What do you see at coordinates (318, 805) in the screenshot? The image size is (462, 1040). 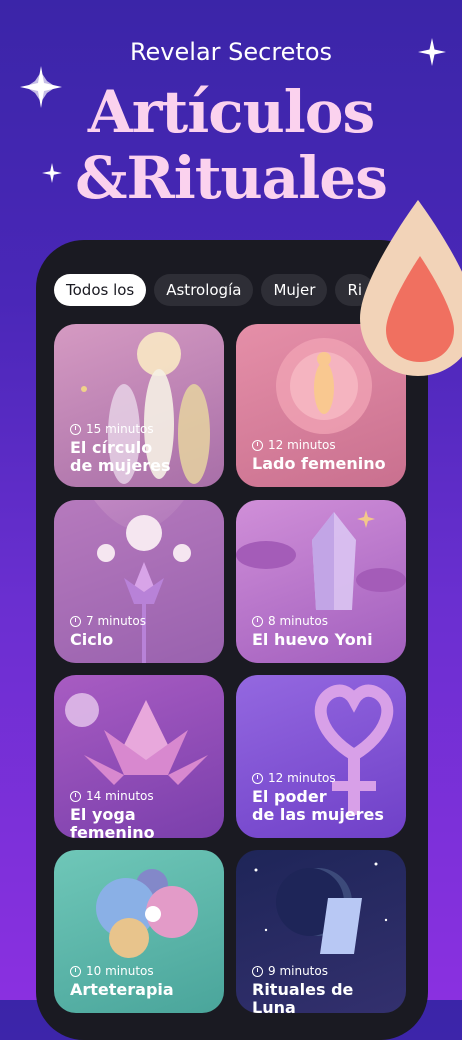 I see `card-title: El poder de las mujeres` at bounding box center [318, 805].